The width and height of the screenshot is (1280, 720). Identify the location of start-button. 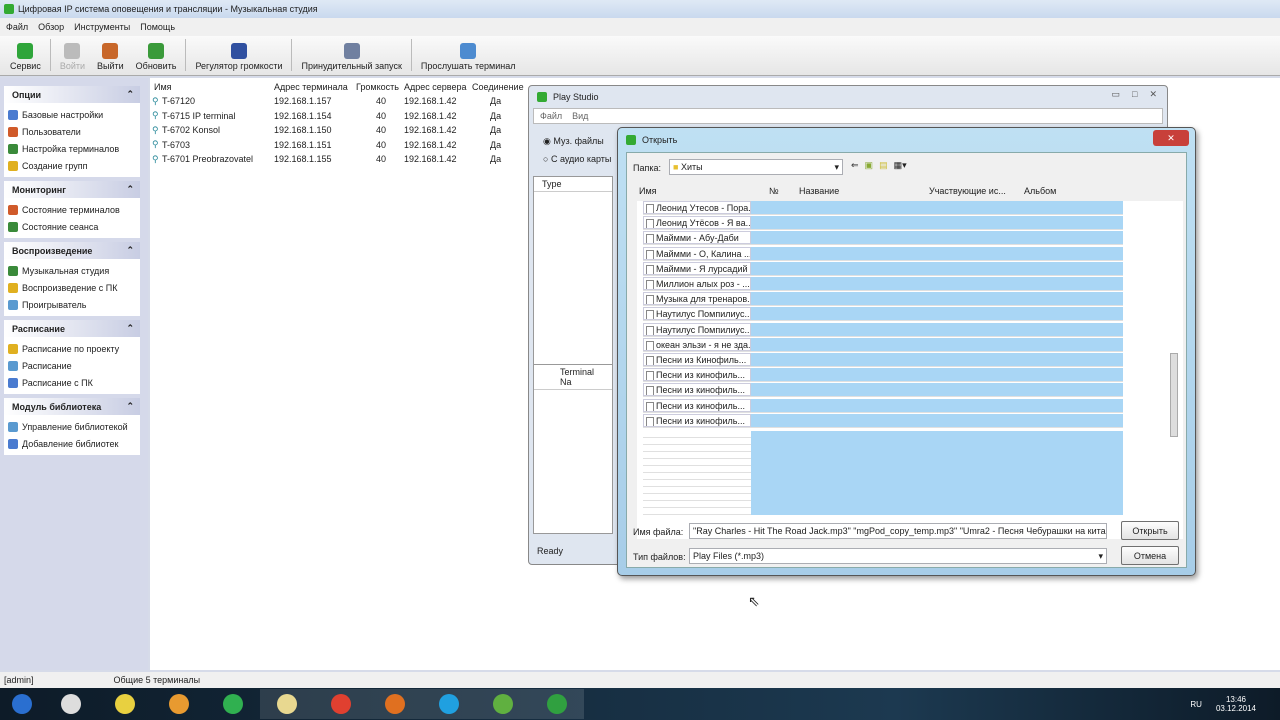
(22, 704).